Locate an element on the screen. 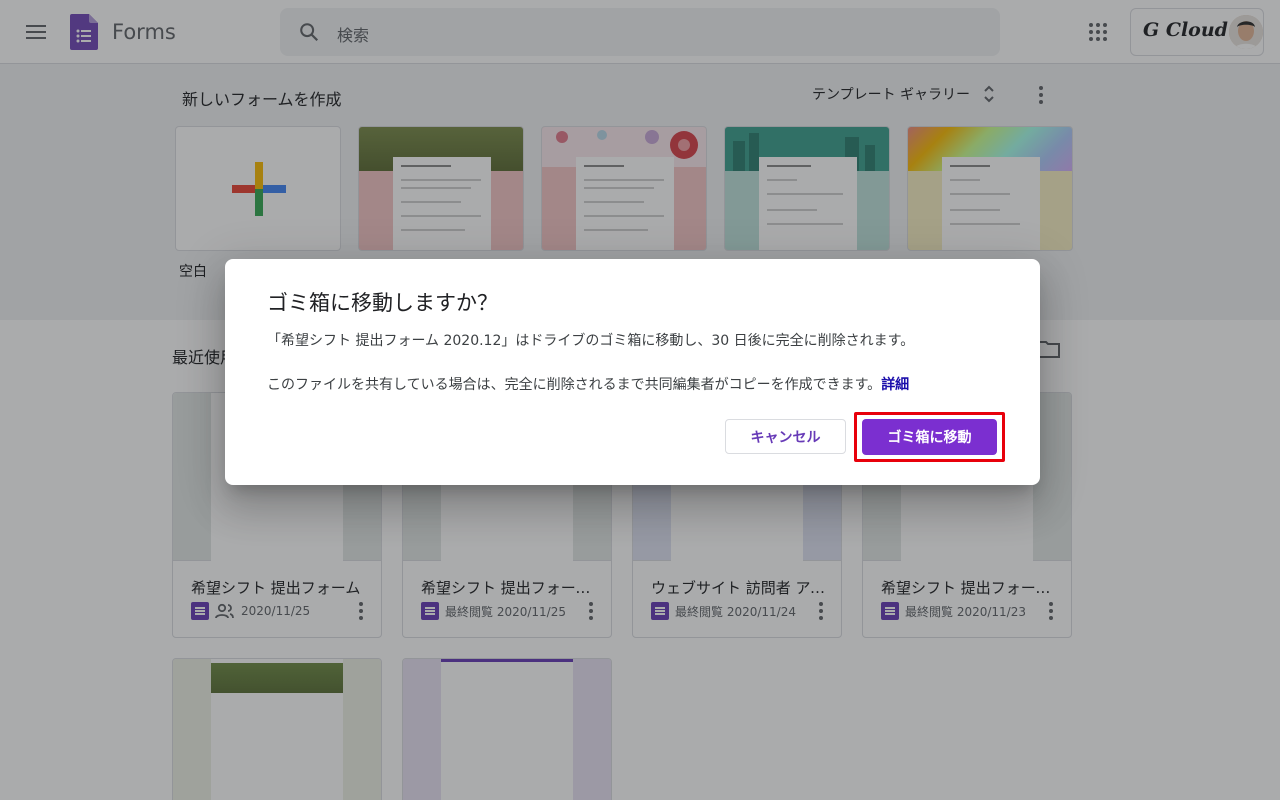 Image resolution: width=1280 pixels, height=800 pixels. dialog-title: ゴミ箱に移動しますか？ is located at coordinates (382, 303).